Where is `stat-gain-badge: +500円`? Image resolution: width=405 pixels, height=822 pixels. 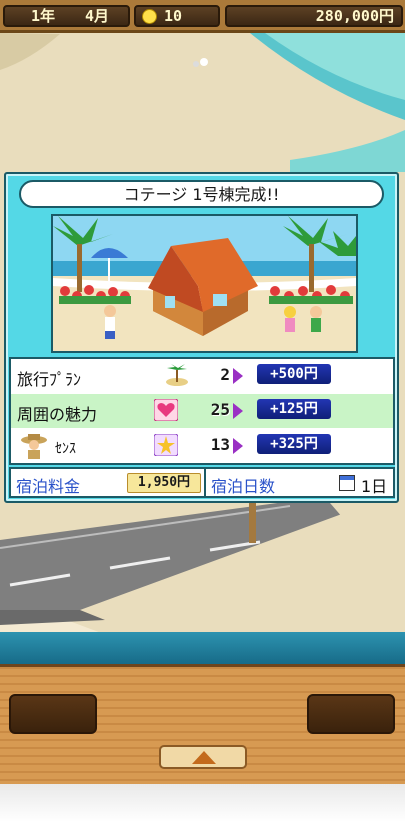
stat-gain-badge: +500円 is located at coordinates (294, 374).